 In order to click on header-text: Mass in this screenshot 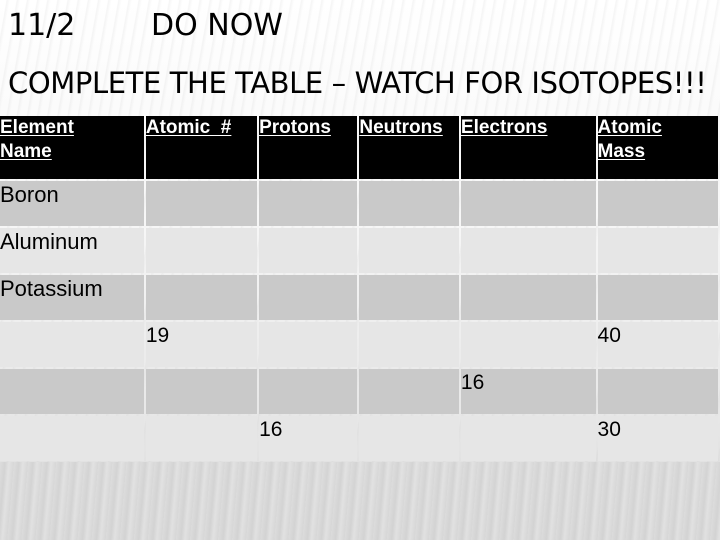, I will do `click(621, 151)`.